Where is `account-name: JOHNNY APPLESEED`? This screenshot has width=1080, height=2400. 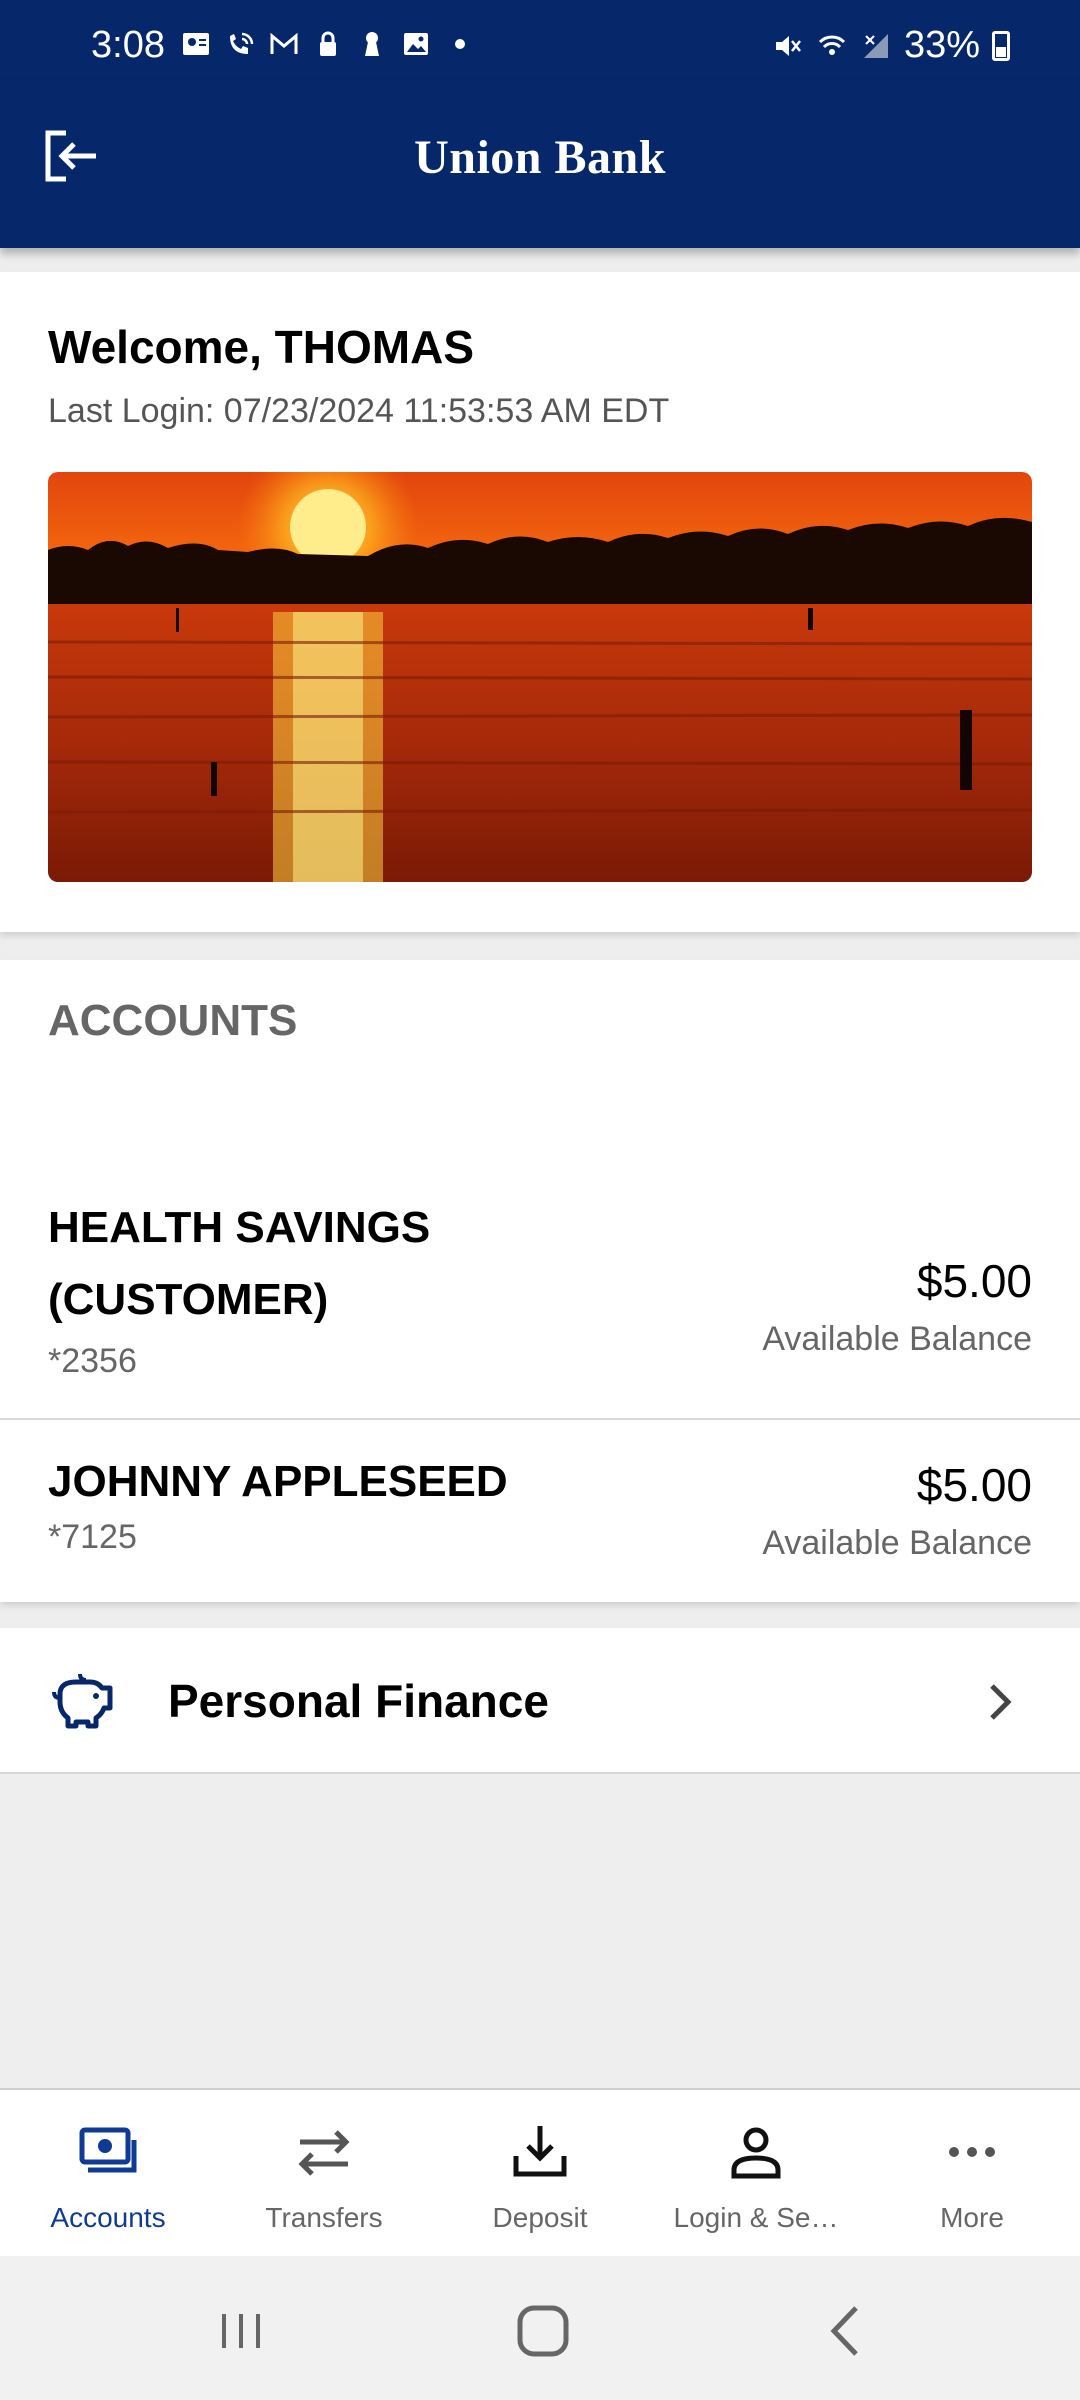 account-name: JOHNNY APPLESEED is located at coordinates (278, 1481).